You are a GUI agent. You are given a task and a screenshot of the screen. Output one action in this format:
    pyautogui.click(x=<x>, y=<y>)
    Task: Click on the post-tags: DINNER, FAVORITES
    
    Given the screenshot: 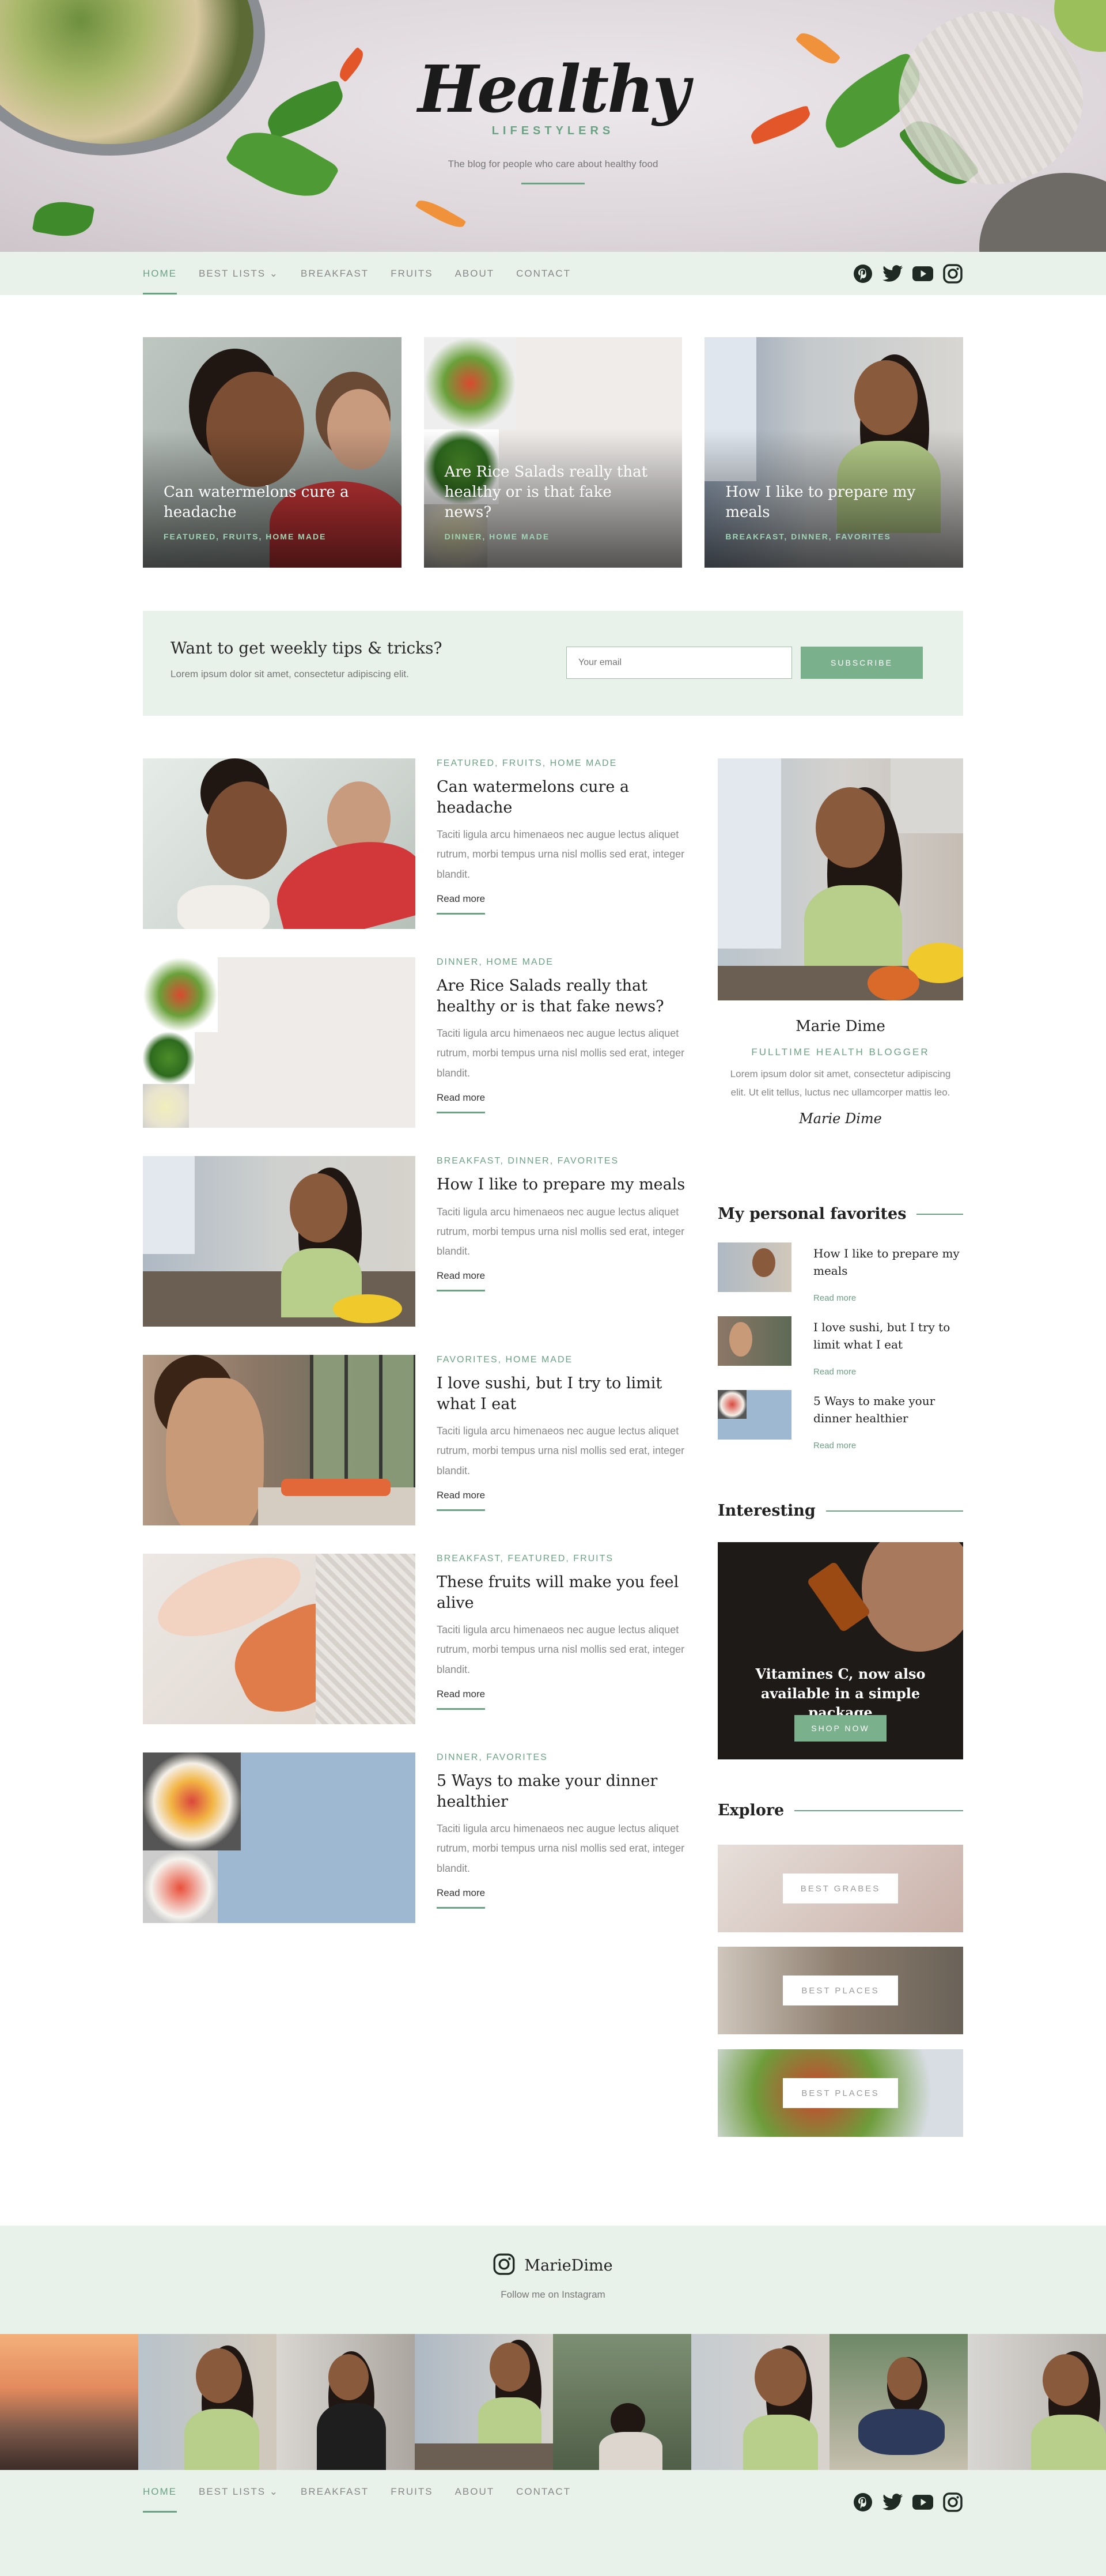 What is the action you would take?
    pyautogui.click(x=563, y=1757)
    